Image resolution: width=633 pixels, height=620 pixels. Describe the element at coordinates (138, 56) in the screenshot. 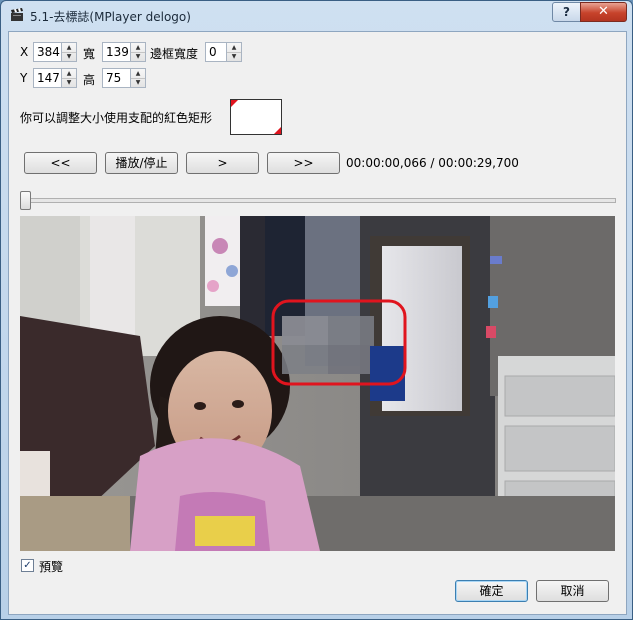

I see `width-spin-down-icon: ▼` at that location.